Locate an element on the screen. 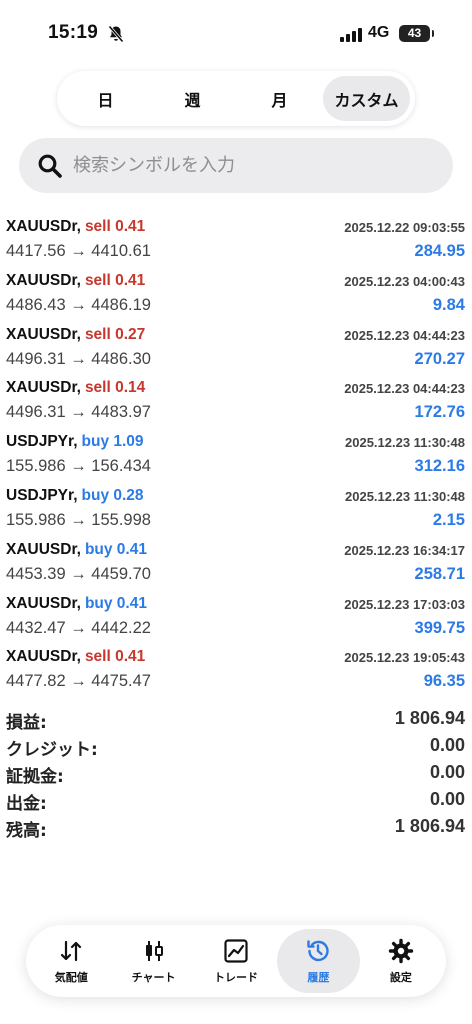  trade-prices: 4496.31 → 4483.97 is located at coordinates (78, 412).